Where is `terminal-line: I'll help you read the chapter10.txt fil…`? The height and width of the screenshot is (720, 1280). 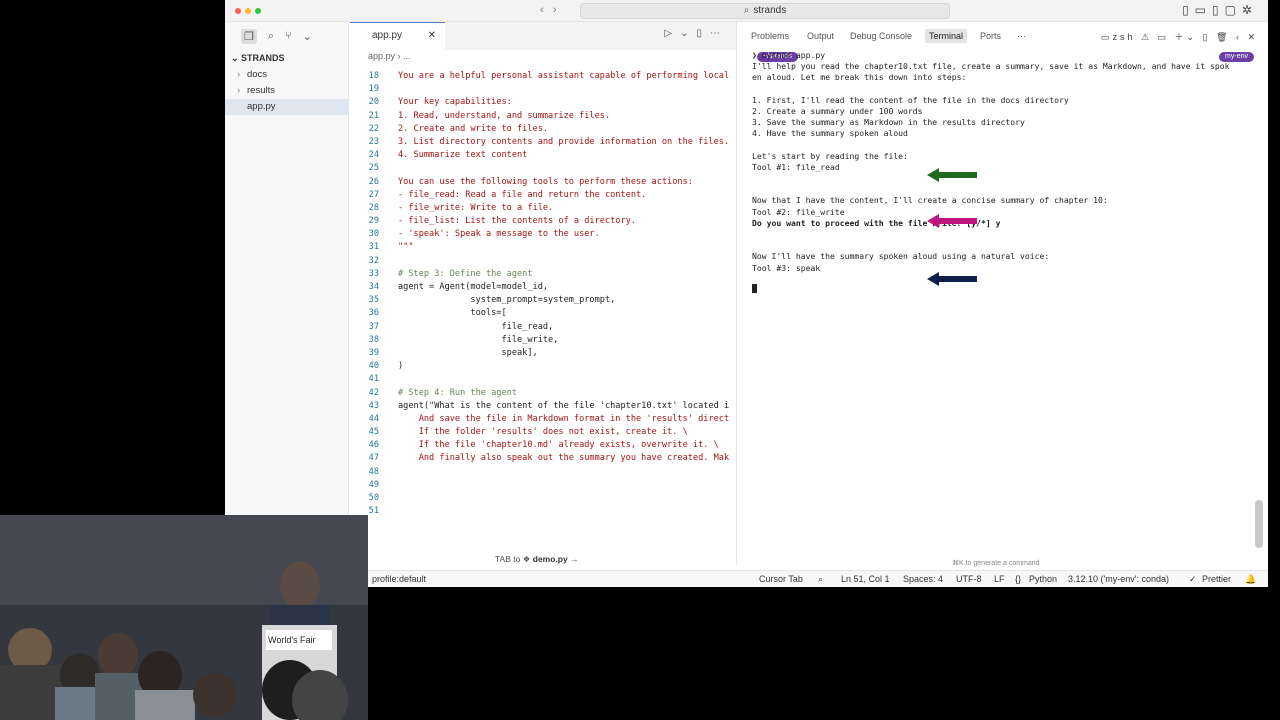
terminal-line: I'll help you read the chapter10.txt fil… is located at coordinates (991, 66).